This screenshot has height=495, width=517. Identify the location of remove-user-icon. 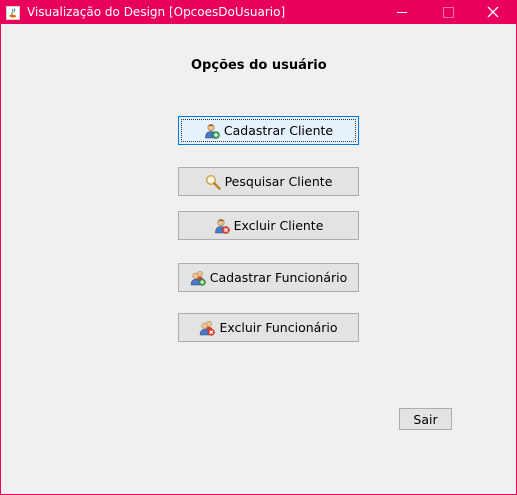
(222, 226).